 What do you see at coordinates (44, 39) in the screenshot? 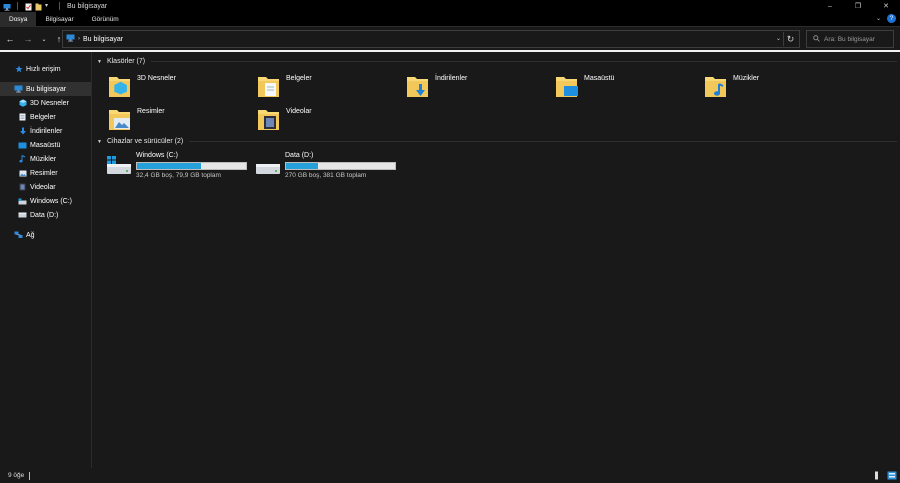
I see `recent-locations-button: ⌄` at bounding box center [44, 39].